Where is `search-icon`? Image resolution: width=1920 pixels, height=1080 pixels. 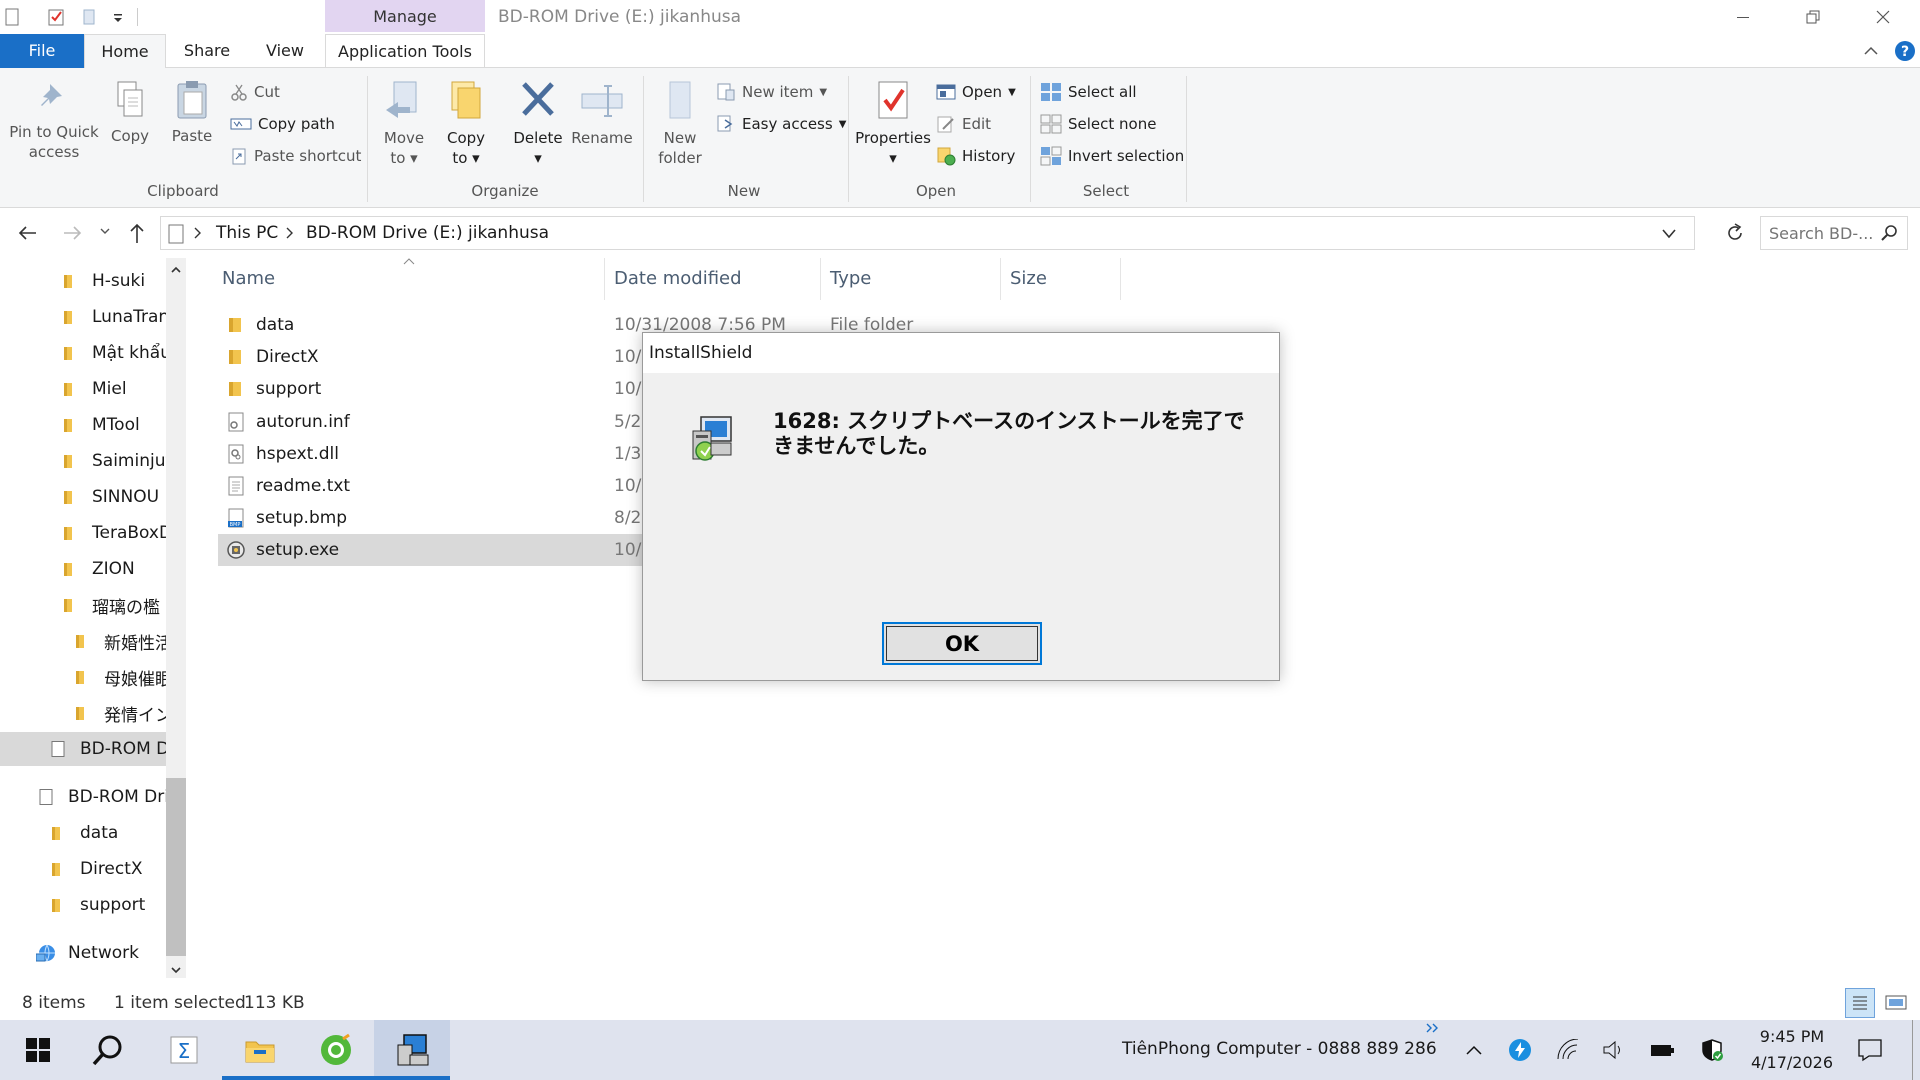 search-icon is located at coordinates (1890, 233).